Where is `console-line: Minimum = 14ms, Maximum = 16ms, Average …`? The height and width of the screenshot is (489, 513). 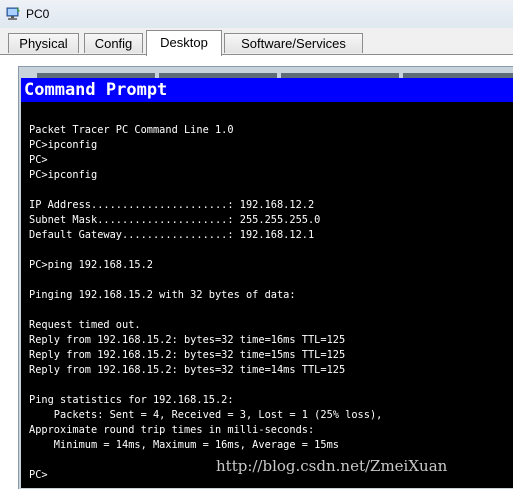
console-line: Minimum = 14ms, Maximum = 16ms, Average … is located at coordinates (184, 445).